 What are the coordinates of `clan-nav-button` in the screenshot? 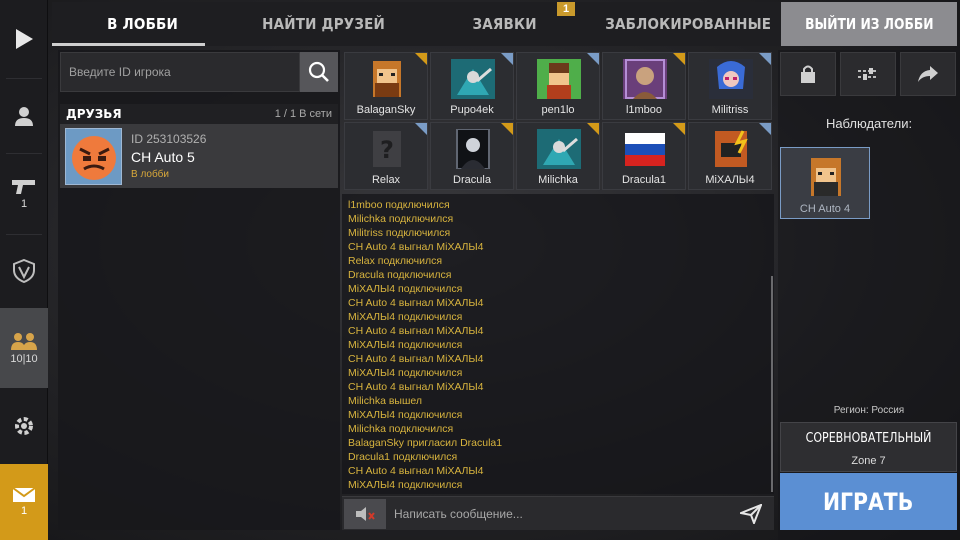 It's located at (24, 271).